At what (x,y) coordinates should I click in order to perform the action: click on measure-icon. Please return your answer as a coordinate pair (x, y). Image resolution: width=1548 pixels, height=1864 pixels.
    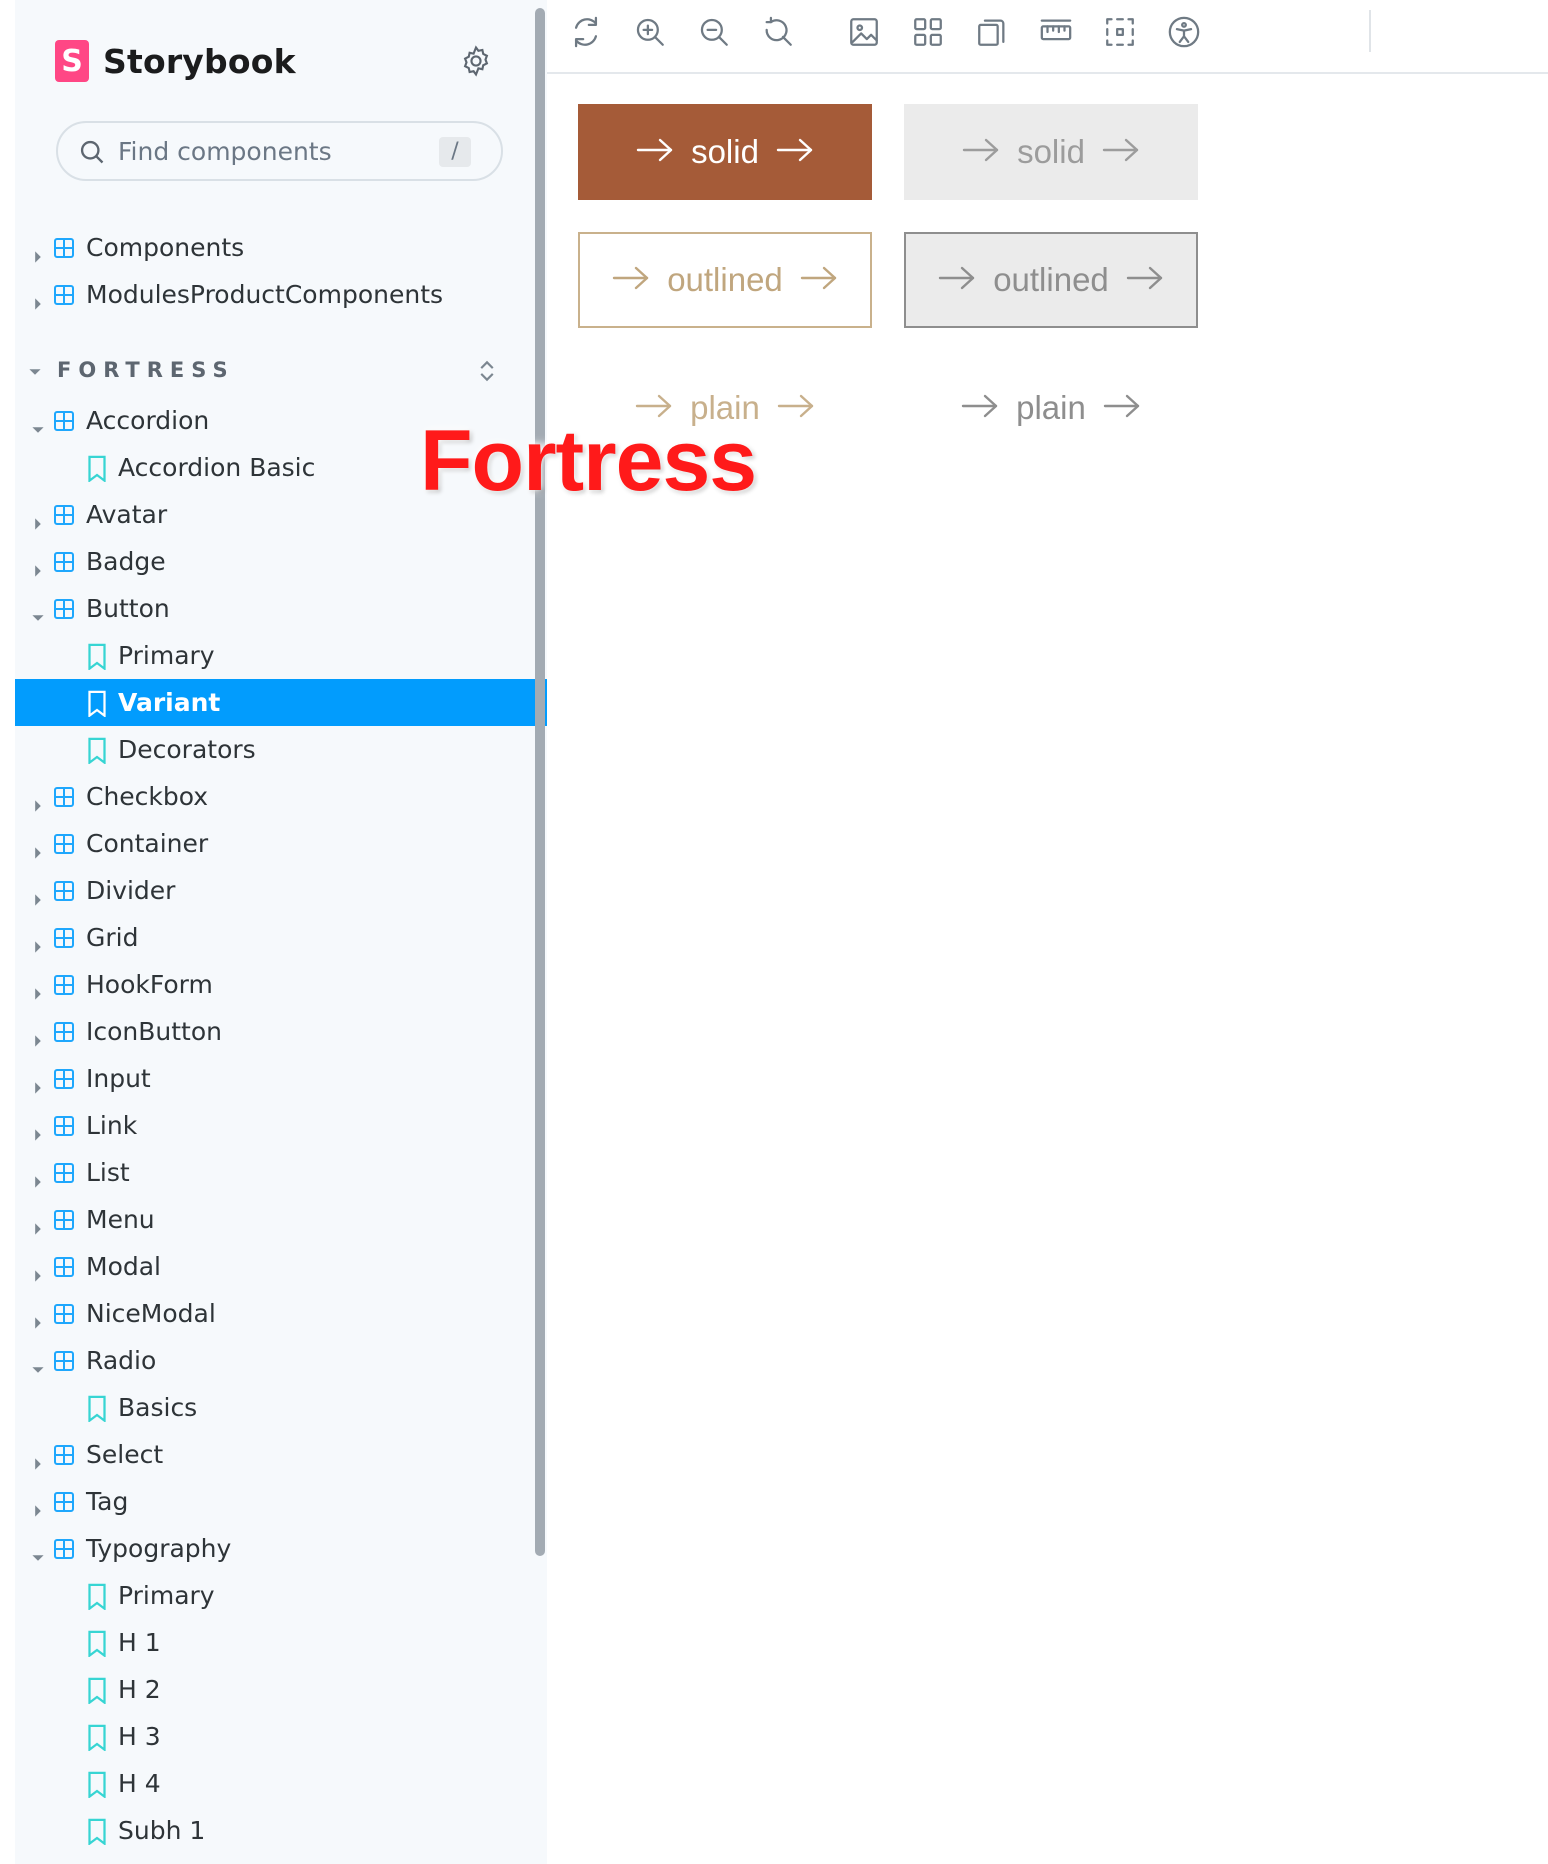
    Looking at the image, I should click on (1057, 33).